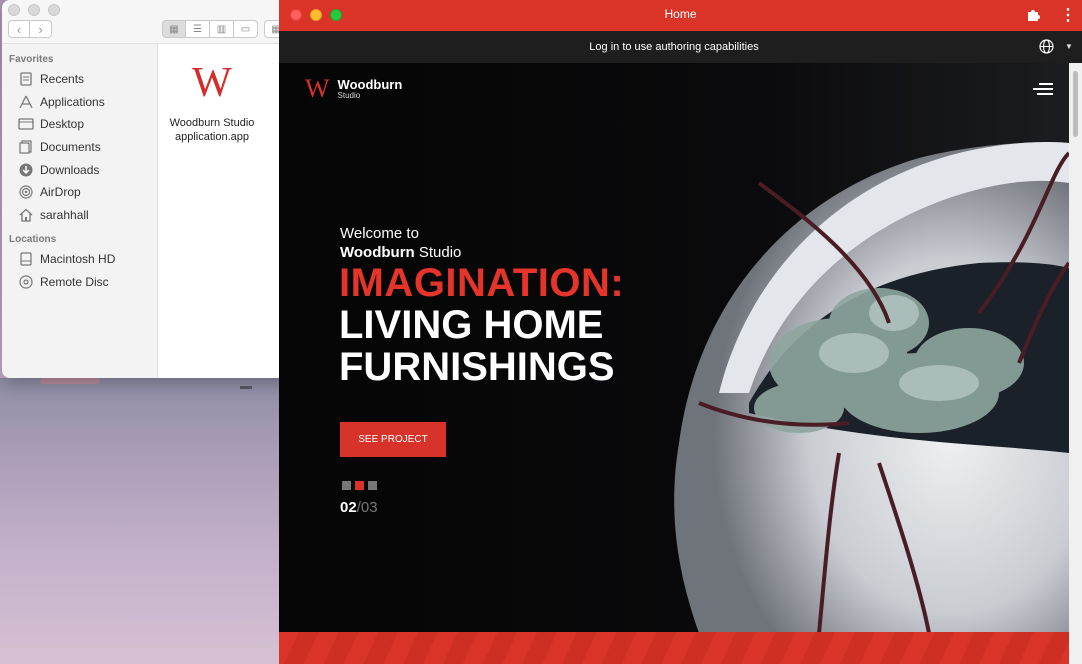 This screenshot has height=664, width=1082. I want to click on sidebar-item-label: Macintosh HD, so click(78, 259).